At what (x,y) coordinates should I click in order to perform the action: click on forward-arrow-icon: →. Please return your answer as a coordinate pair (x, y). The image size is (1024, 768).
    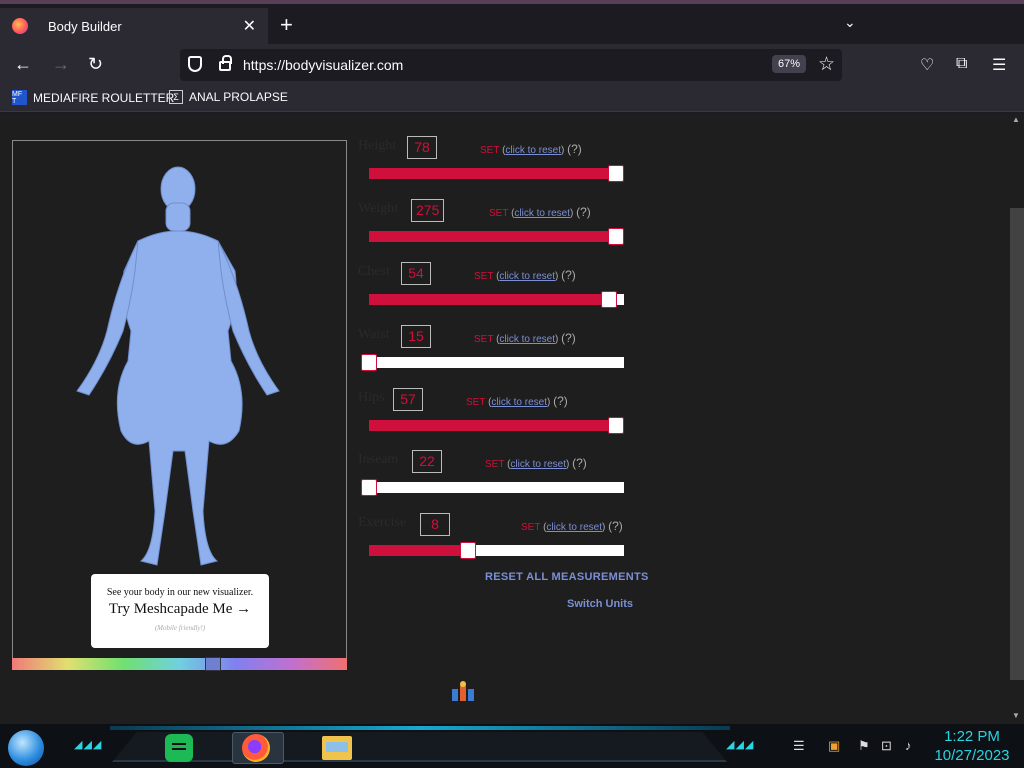
    Looking at the image, I should click on (61, 64).